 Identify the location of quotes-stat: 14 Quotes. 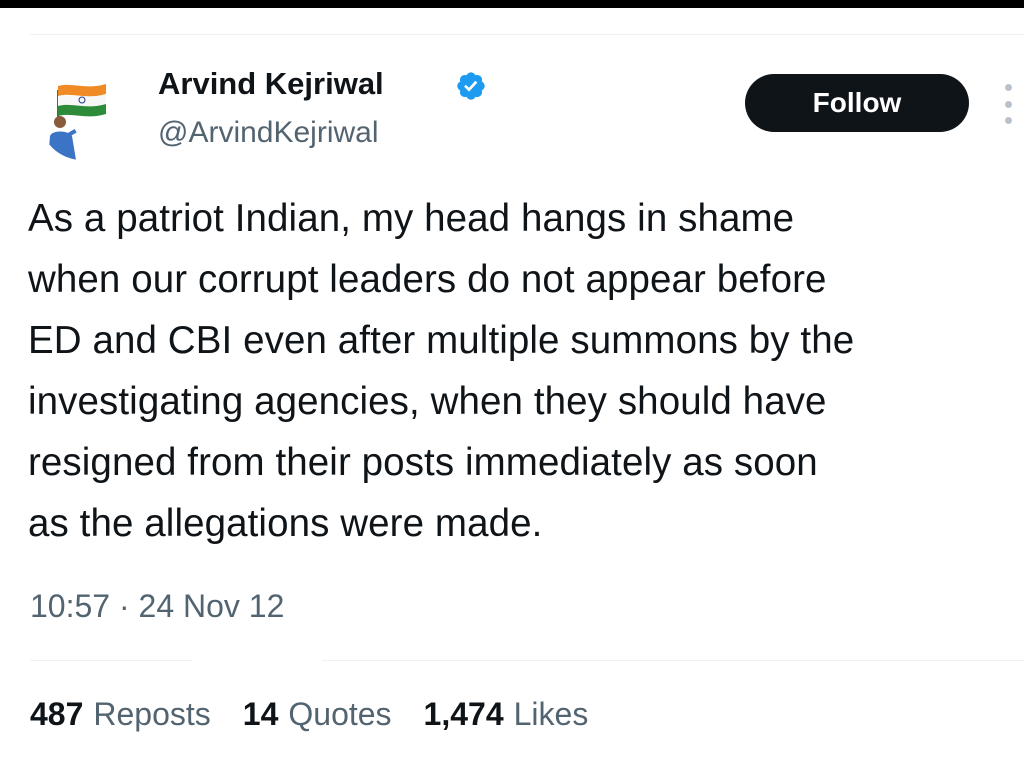
(317, 714).